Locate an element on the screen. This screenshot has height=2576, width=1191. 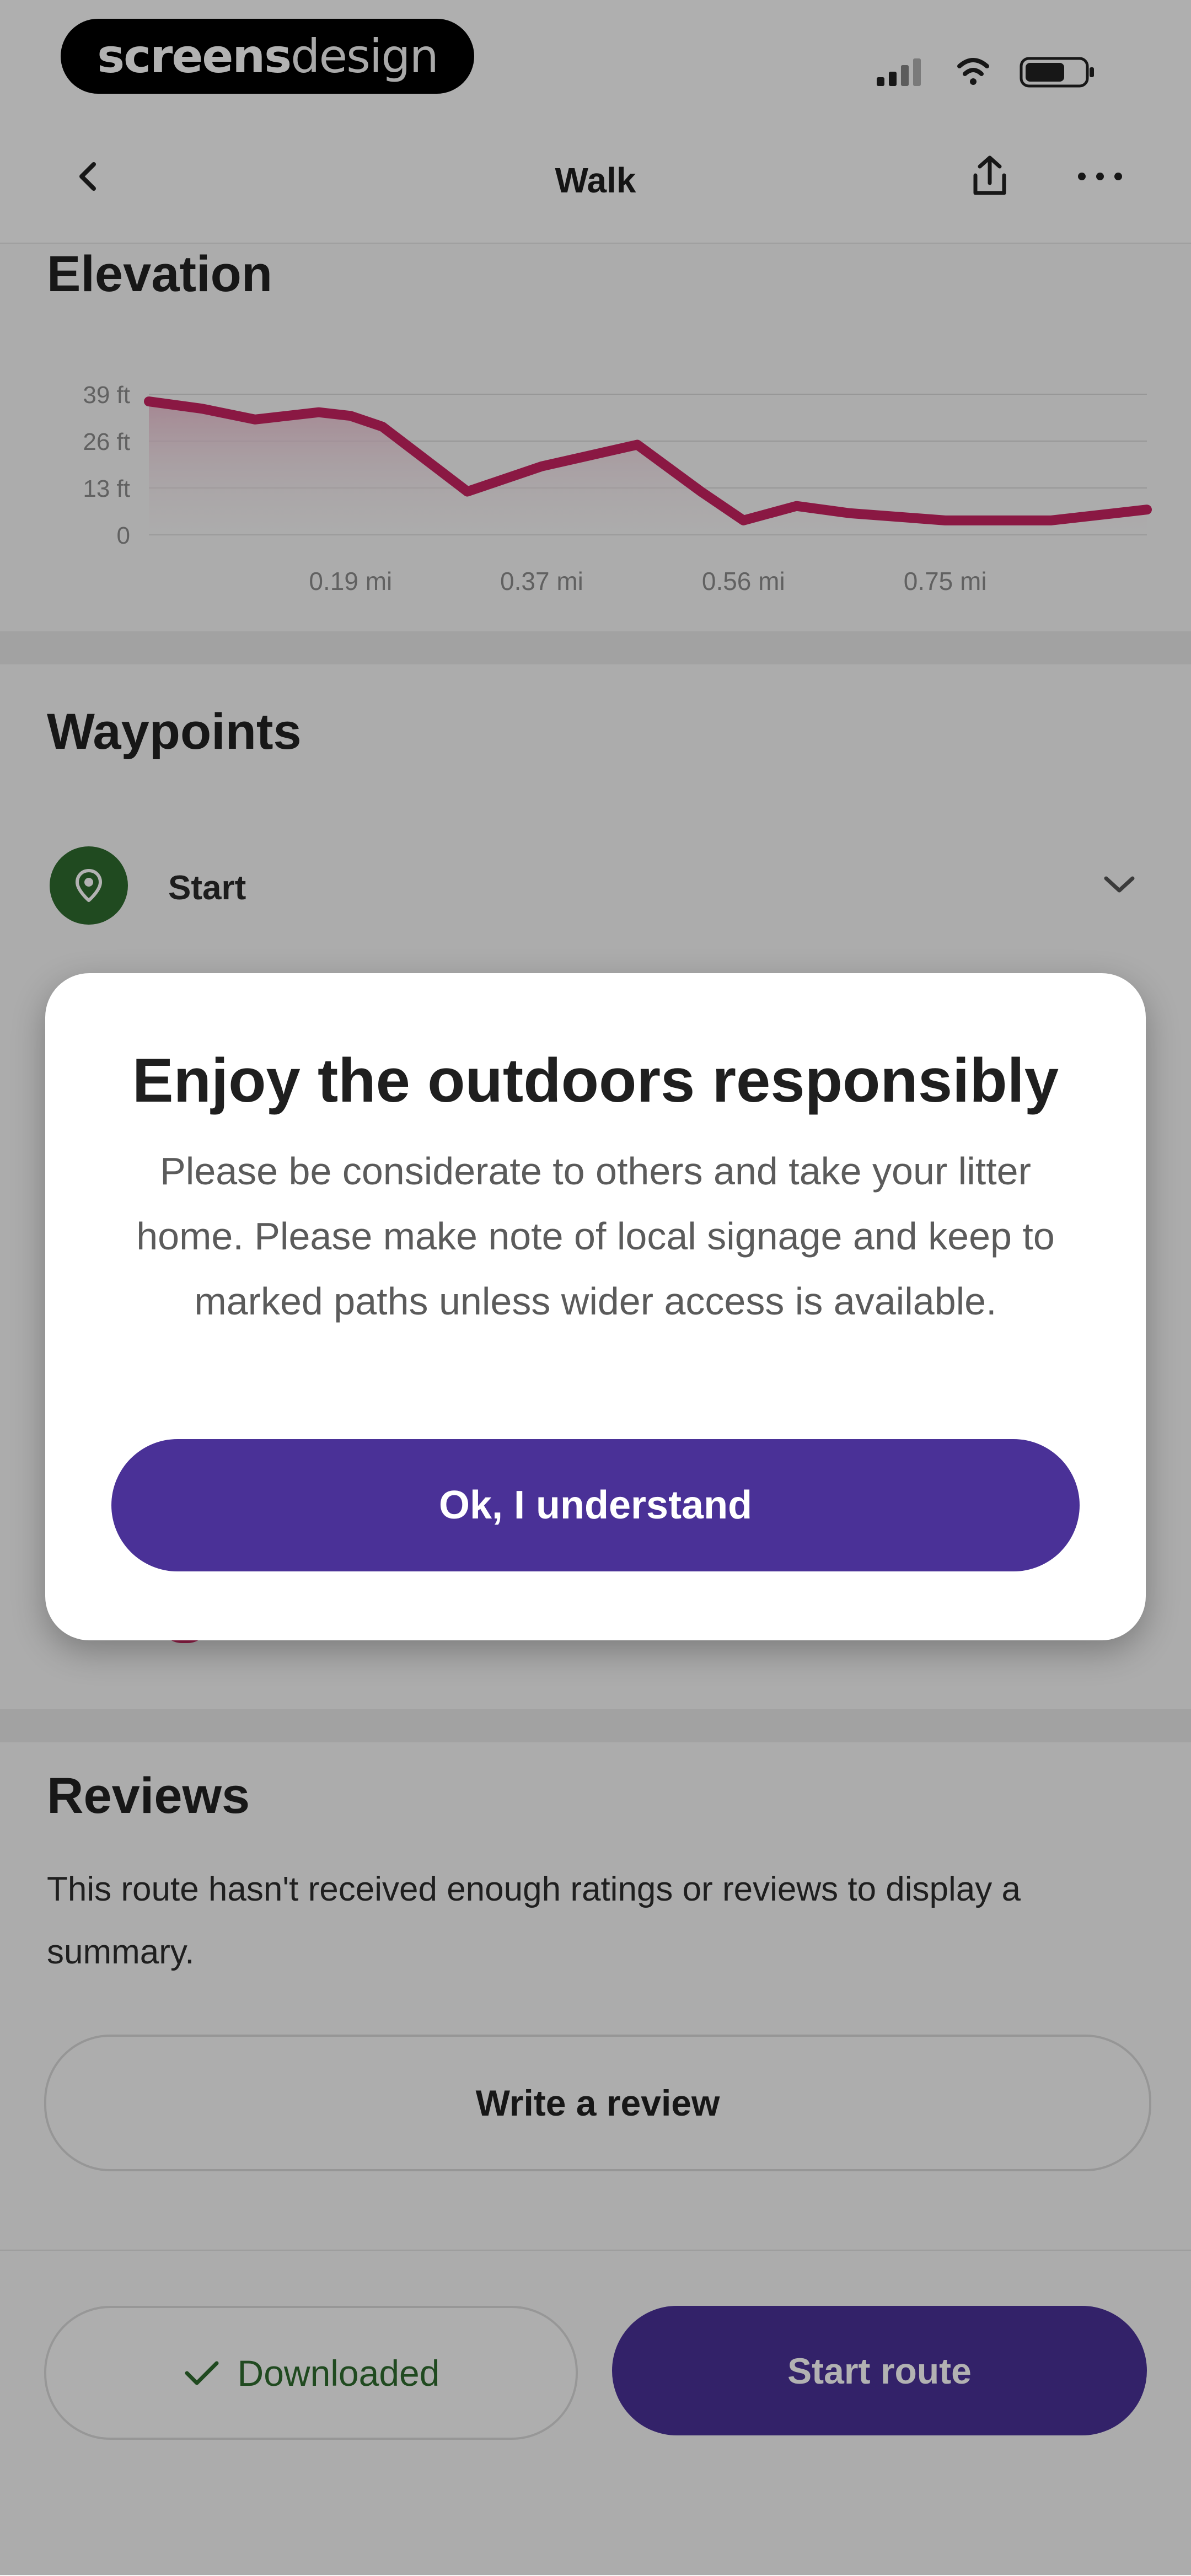
understand-button: Ok, I understand is located at coordinates (595, 1505).